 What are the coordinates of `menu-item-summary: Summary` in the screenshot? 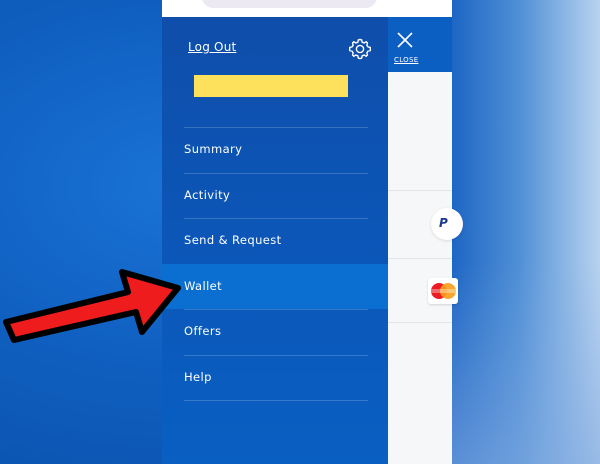 It's located at (275, 150).